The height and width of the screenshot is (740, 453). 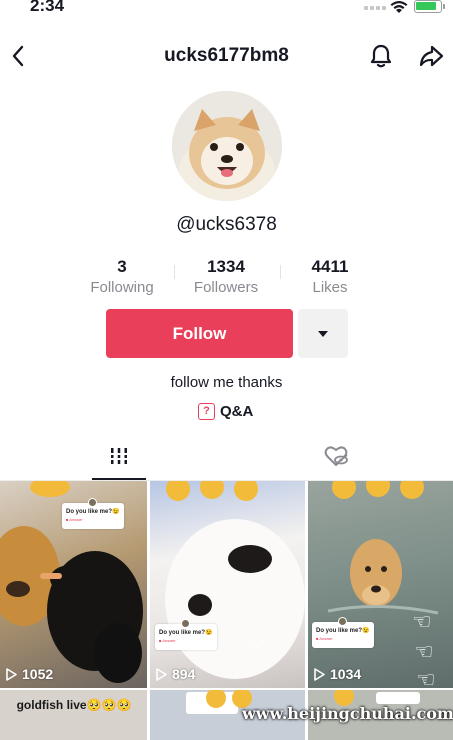 What do you see at coordinates (237, 411) in the screenshot?
I see `qa-label: Q&A` at bounding box center [237, 411].